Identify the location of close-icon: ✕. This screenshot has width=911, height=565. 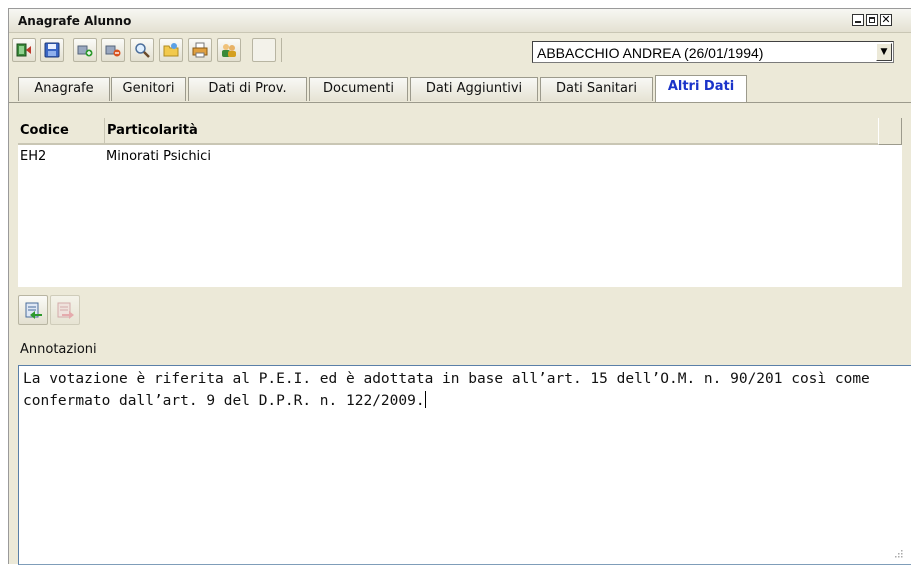
(886, 20).